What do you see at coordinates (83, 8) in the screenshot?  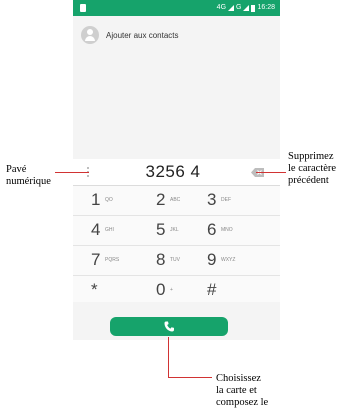 I see `sim-icon` at bounding box center [83, 8].